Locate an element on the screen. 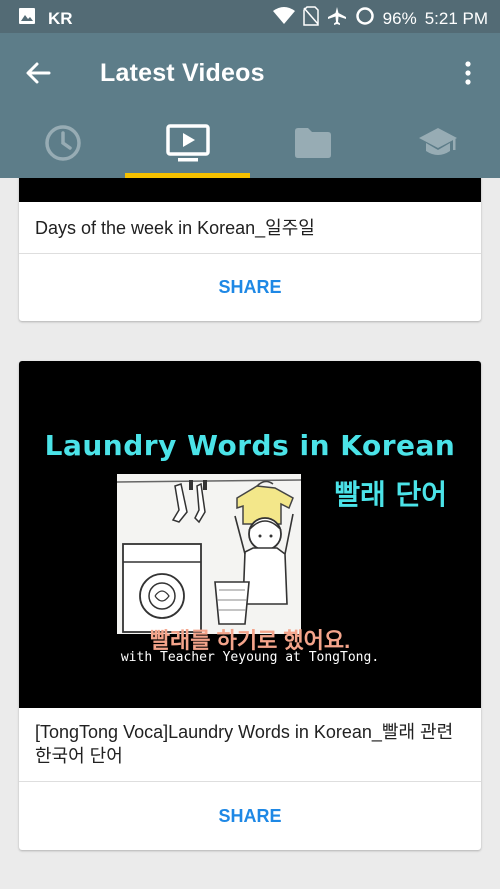 This screenshot has width=500, height=889. clock-icon is located at coordinates (63, 145).